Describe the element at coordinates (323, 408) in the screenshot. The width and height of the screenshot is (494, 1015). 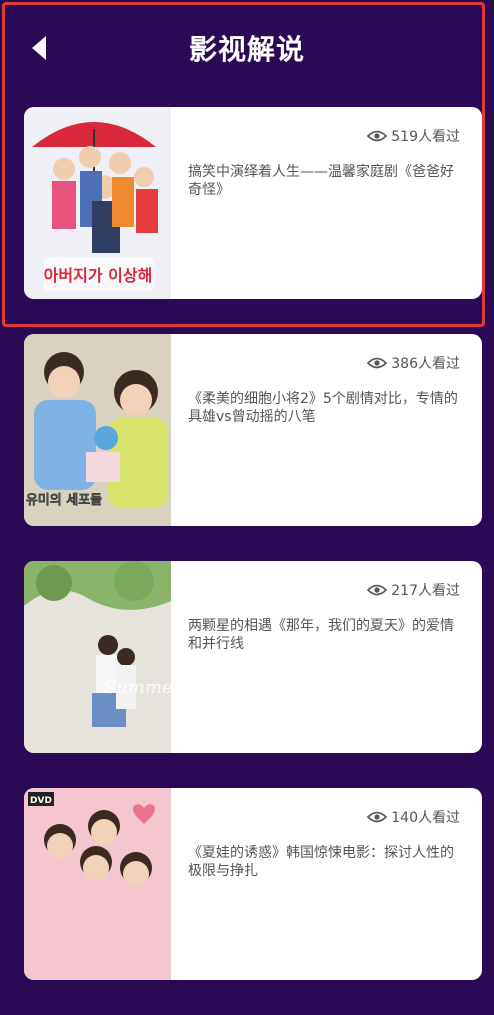
I see `item-description: 《柔美的细胞小将2》5个剧情对比，专情的具雄vs曾动摇的八笔` at that location.